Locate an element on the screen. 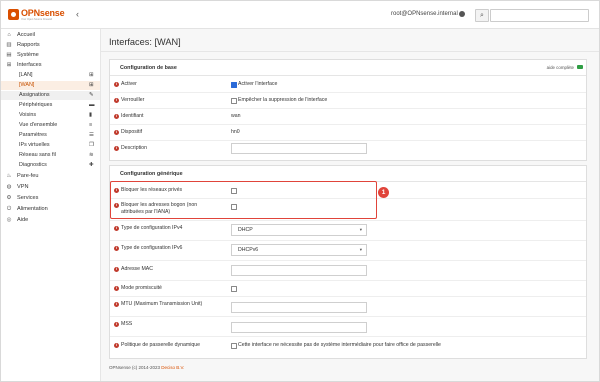  sidebar-item-peripheriques: Périphériques ▬ is located at coordinates (50, 105).